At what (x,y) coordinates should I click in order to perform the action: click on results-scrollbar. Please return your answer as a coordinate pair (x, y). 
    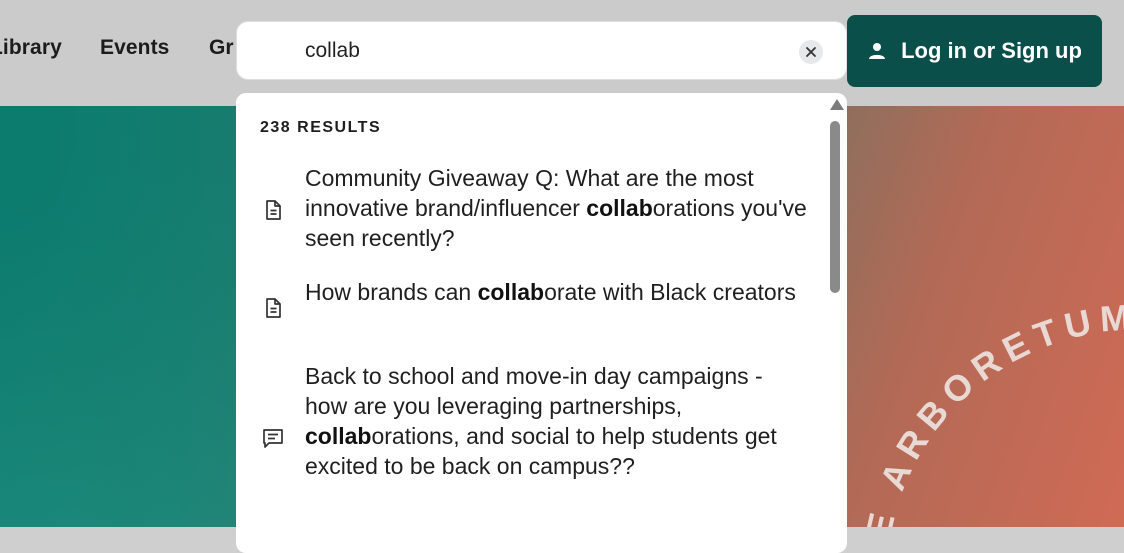
    Looking at the image, I should click on (835, 323).